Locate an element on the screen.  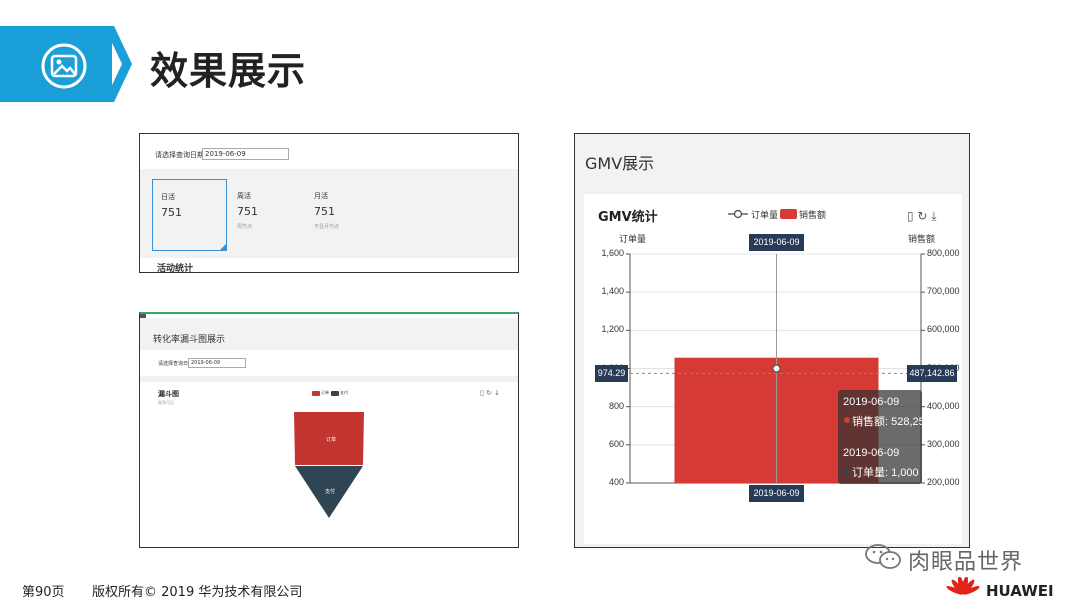
left-tick-label: 400 is located at coordinates (616, 482).